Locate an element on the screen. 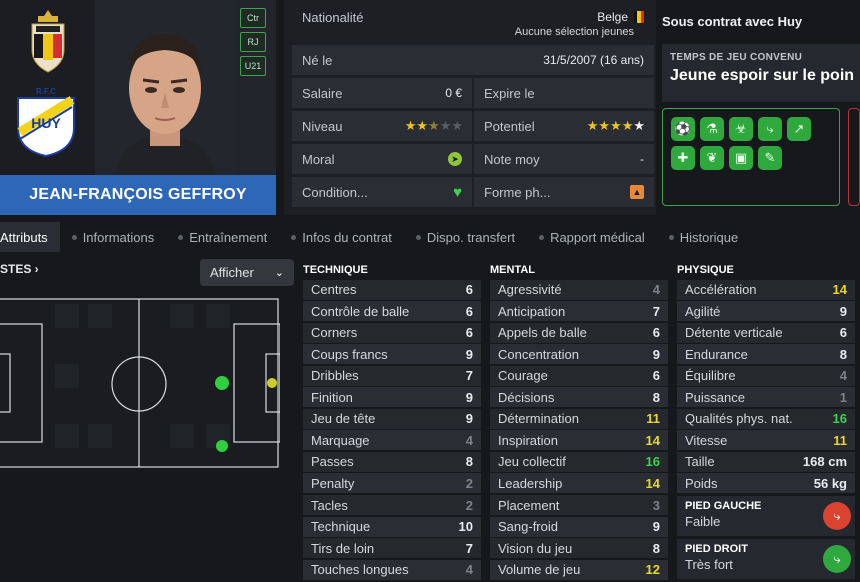  club-crest: R.F.C HUY is located at coordinates (46, 121).